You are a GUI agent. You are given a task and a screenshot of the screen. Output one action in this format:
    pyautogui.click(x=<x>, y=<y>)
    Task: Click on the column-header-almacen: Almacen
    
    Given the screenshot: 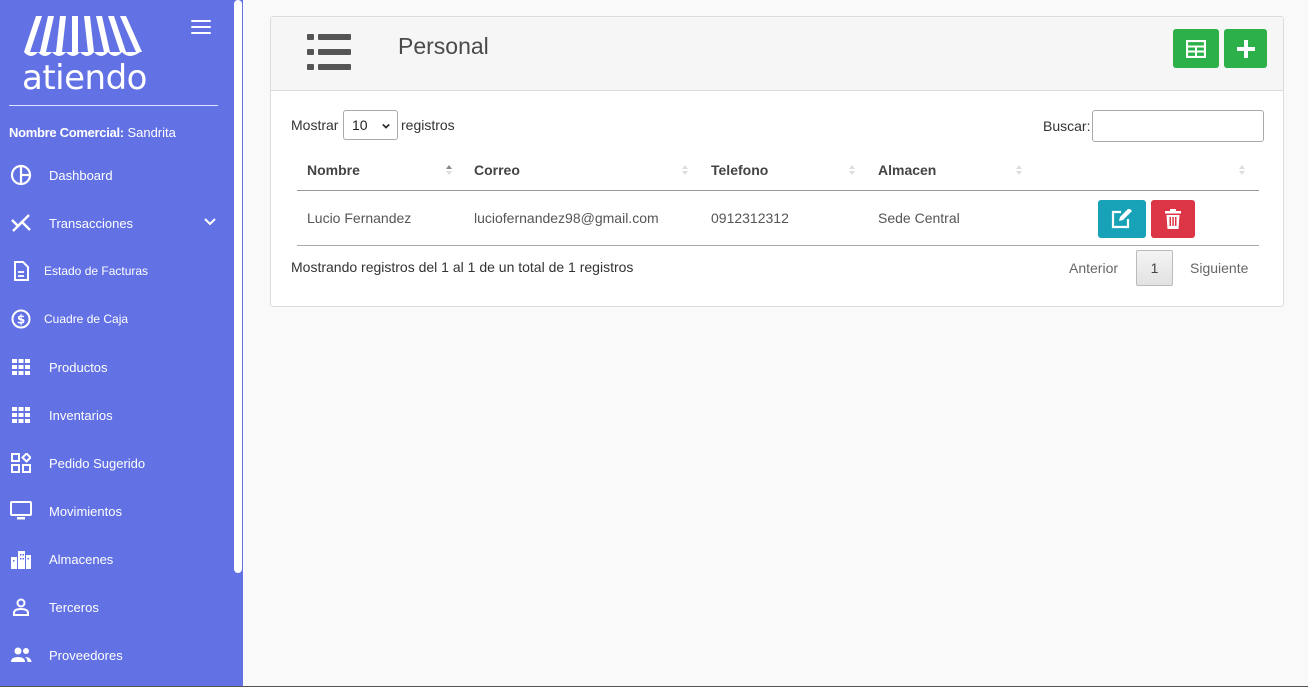 What is the action you would take?
    pyautogui.click(x=907, y=170)
    